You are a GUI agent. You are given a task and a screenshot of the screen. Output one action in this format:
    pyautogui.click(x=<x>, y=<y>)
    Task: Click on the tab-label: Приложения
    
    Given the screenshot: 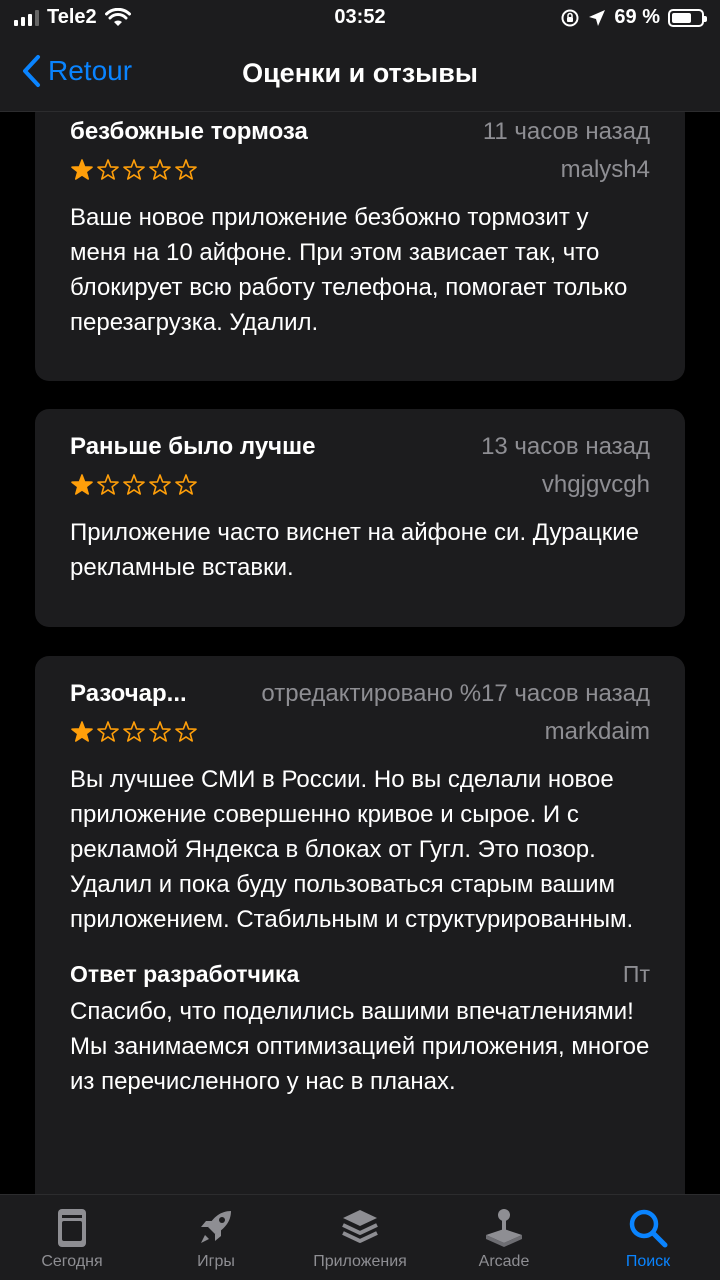 What is the action you would take?
    pyautogui.click(x=360, y=1261)
    